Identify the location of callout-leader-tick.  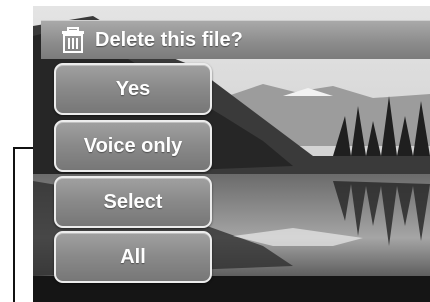
(24, 148).